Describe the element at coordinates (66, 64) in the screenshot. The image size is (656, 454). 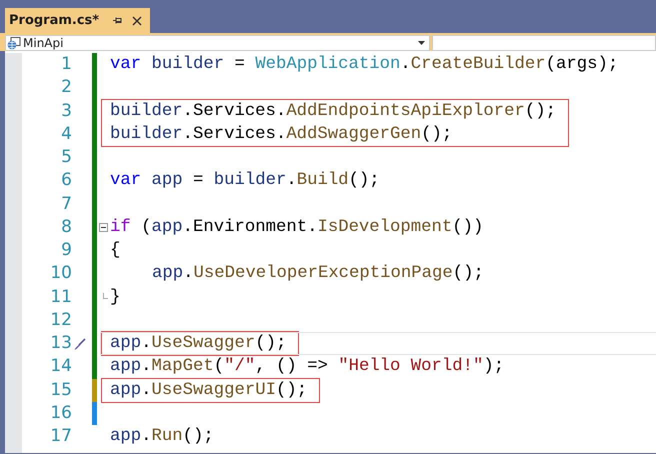
I see `line-number: 1` at that location.